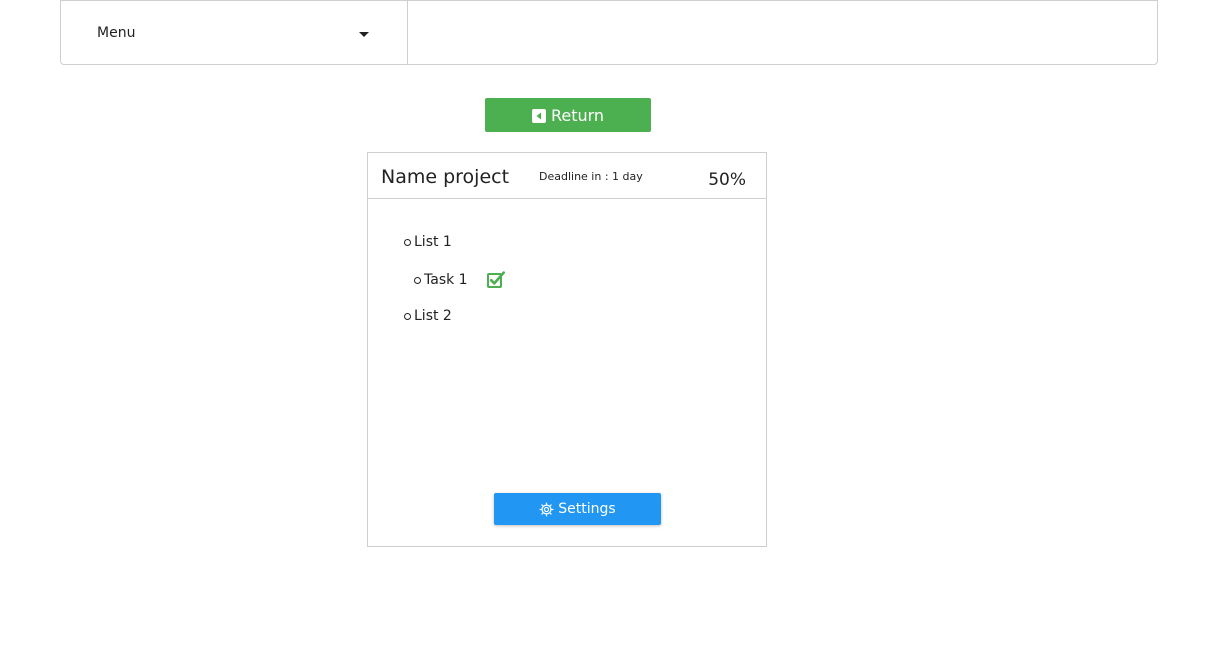 This screenshot has height=656, width=1210. Describe the element at coordinates (727, 180) in the screenshot. I see `progress-percent: 50%` at that location.